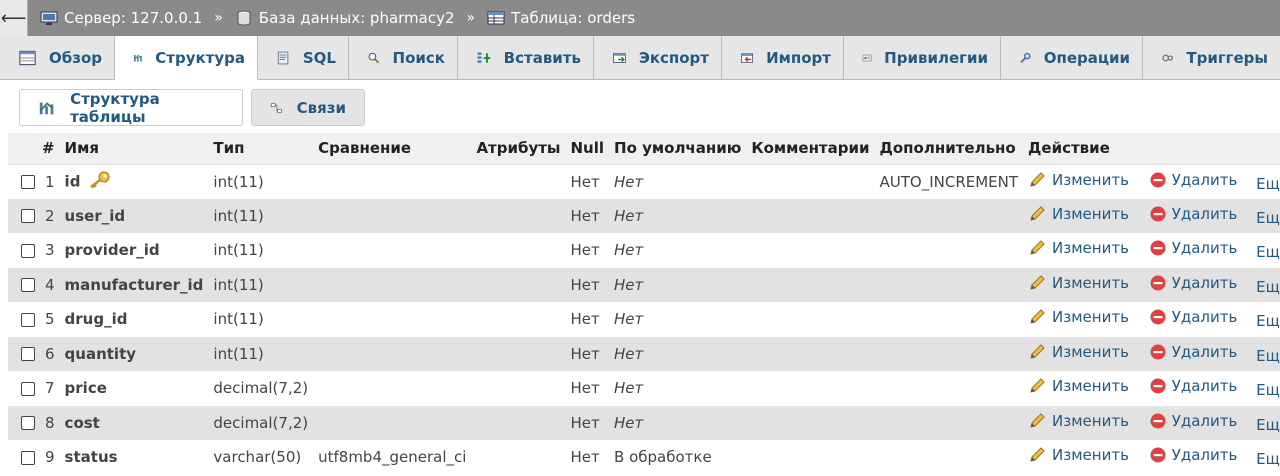  What do you see at coordinates (1151, 149) in the screenshot?
I see `column-header-action: Действие` at bounding box center [1151, 149].